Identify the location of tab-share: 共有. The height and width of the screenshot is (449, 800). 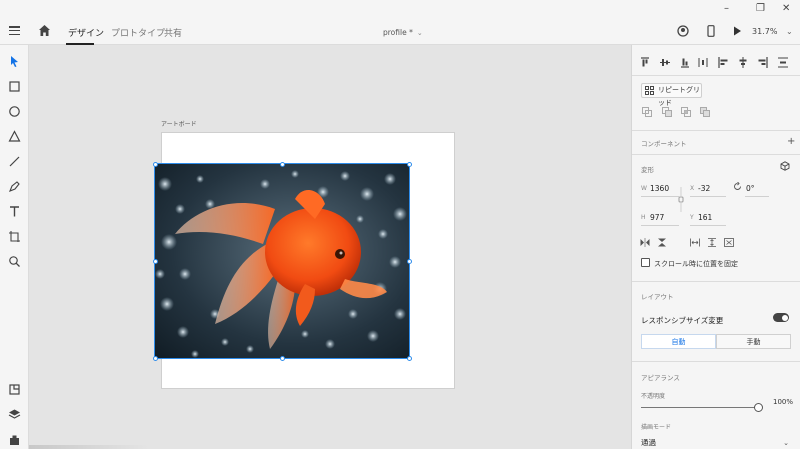
(173, 32).